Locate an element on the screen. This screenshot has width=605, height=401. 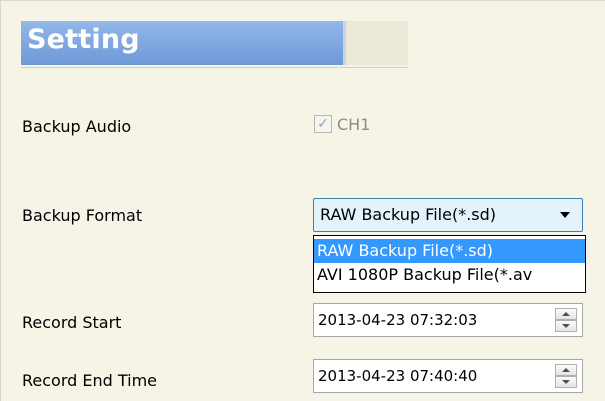
backup-format-select: RAW Backup File(*.sd) is located at coordinates (448, 215).